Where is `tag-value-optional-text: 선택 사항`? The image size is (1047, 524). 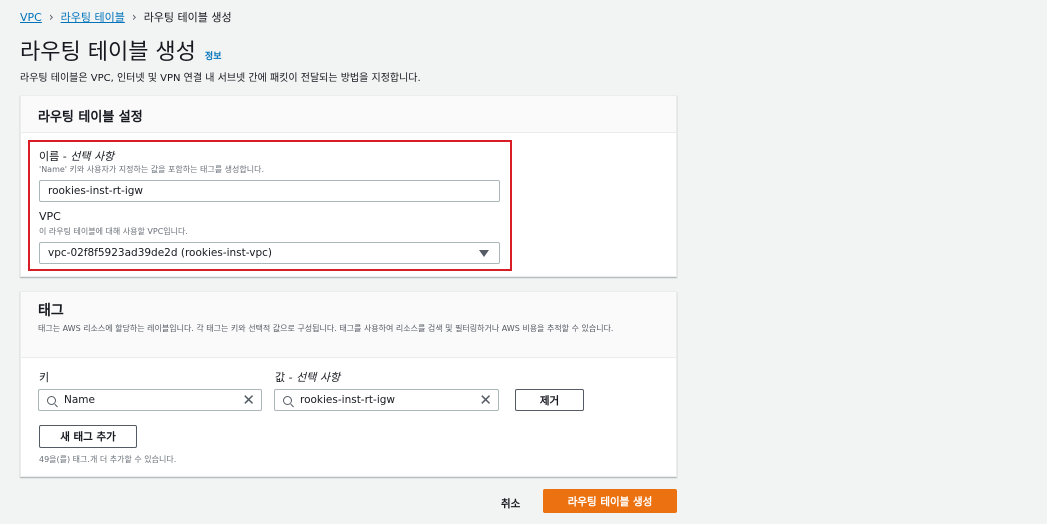 tag-value-optional-text: 선택 사항 is located at coordinates (318, 377).